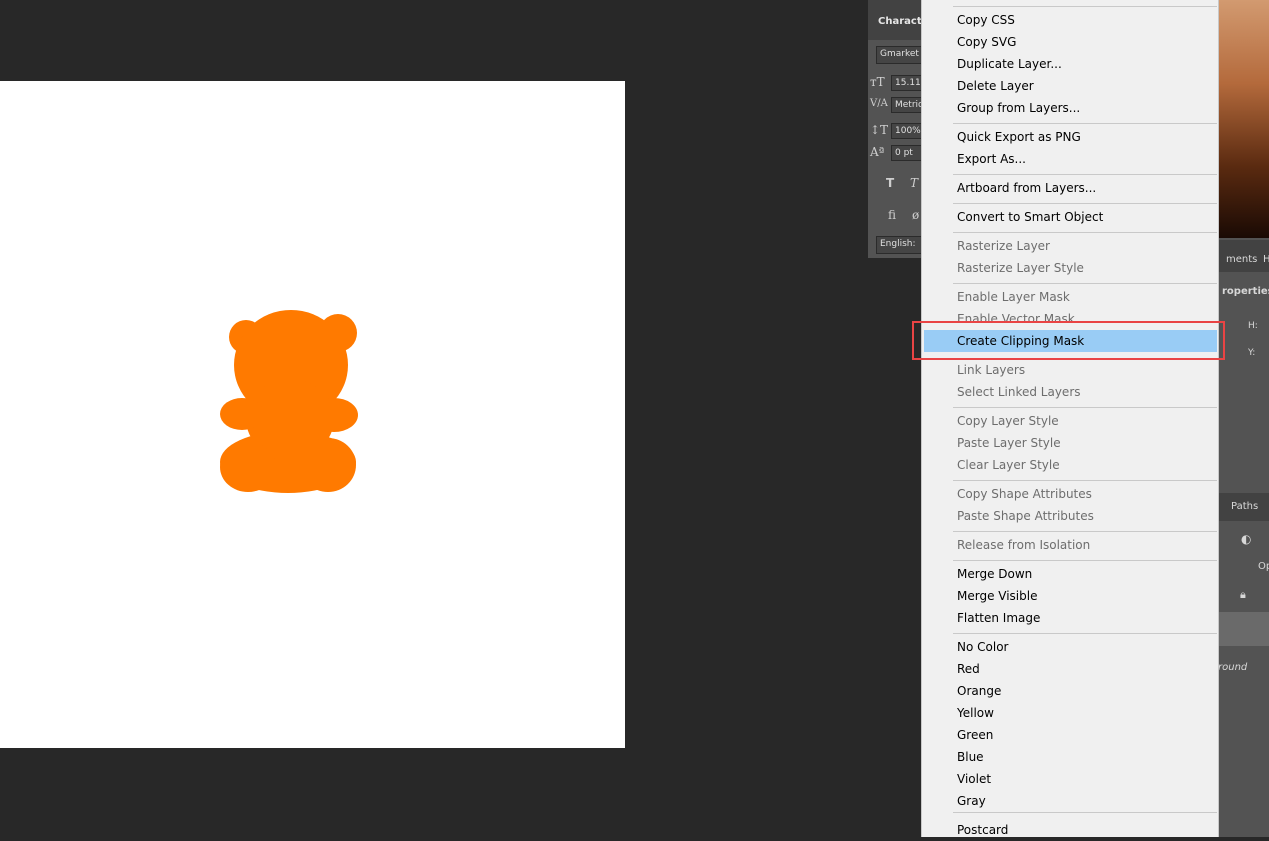  What do you see at coordinates (877, 82) in the screenshot?
I see `font-size-icon: ᴛT` at bounding box center [877, 82].